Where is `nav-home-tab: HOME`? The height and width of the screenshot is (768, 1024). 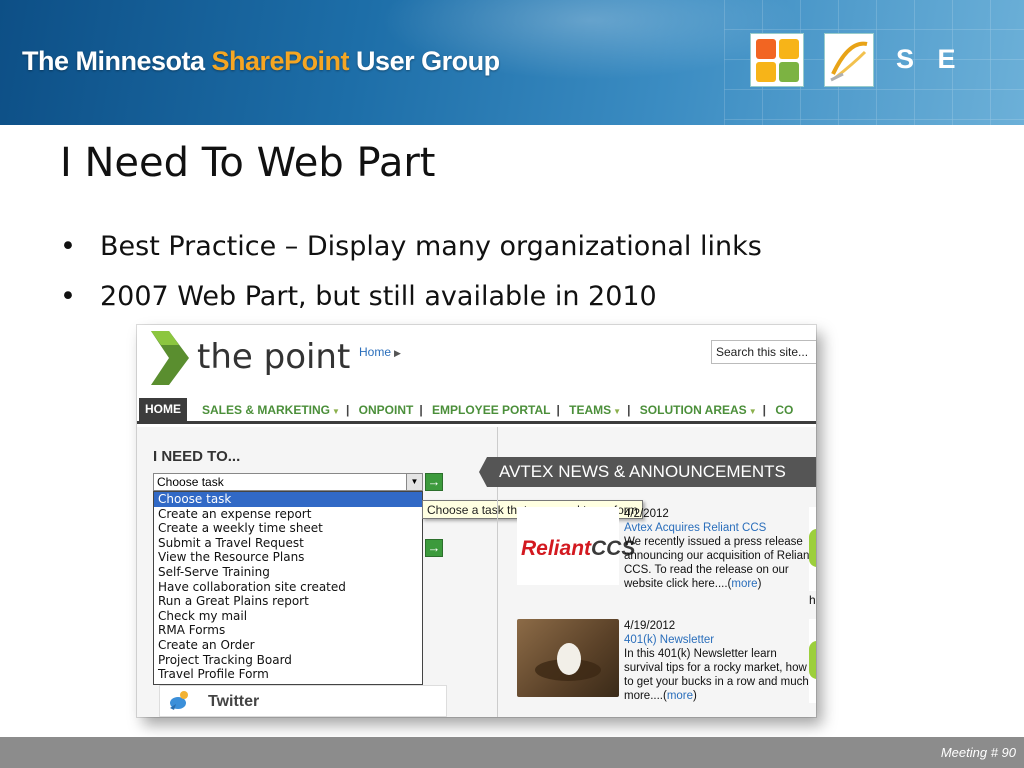
nav-home-tab: HOME is located at coordinates (163, 409).